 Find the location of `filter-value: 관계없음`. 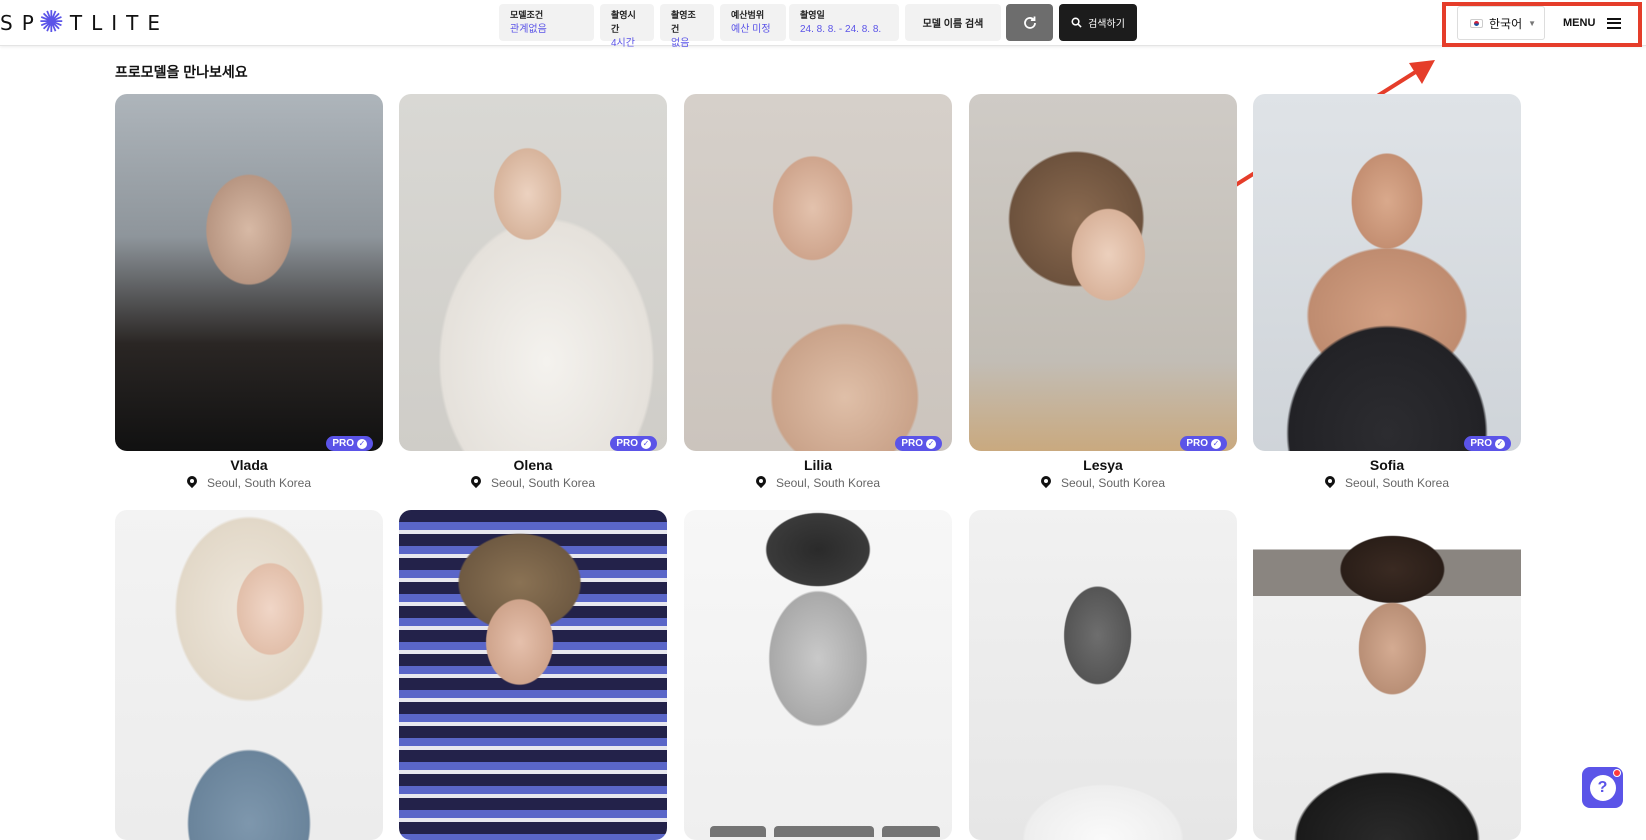

filter-value: 관계없음 is located at coordinates (528, 29).